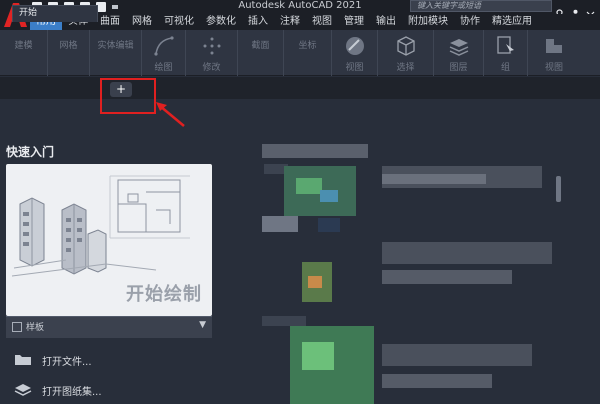 This screenshot has width=600, height=404. What do you see at coordinates (300, 88) in the screenshot?
I see `document-tab-bar` at bounding box center [300, 88].